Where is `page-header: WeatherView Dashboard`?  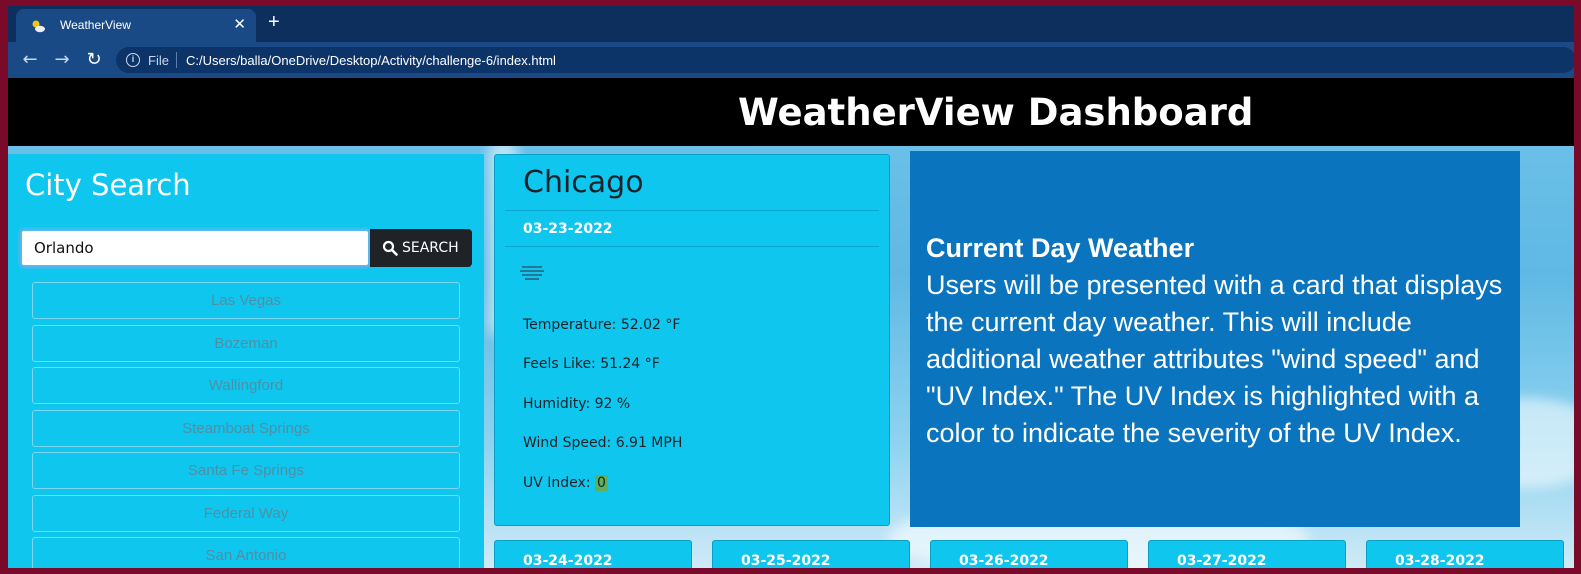
page-header: WeatherView Dashboard is located at coordinates (791, 112).